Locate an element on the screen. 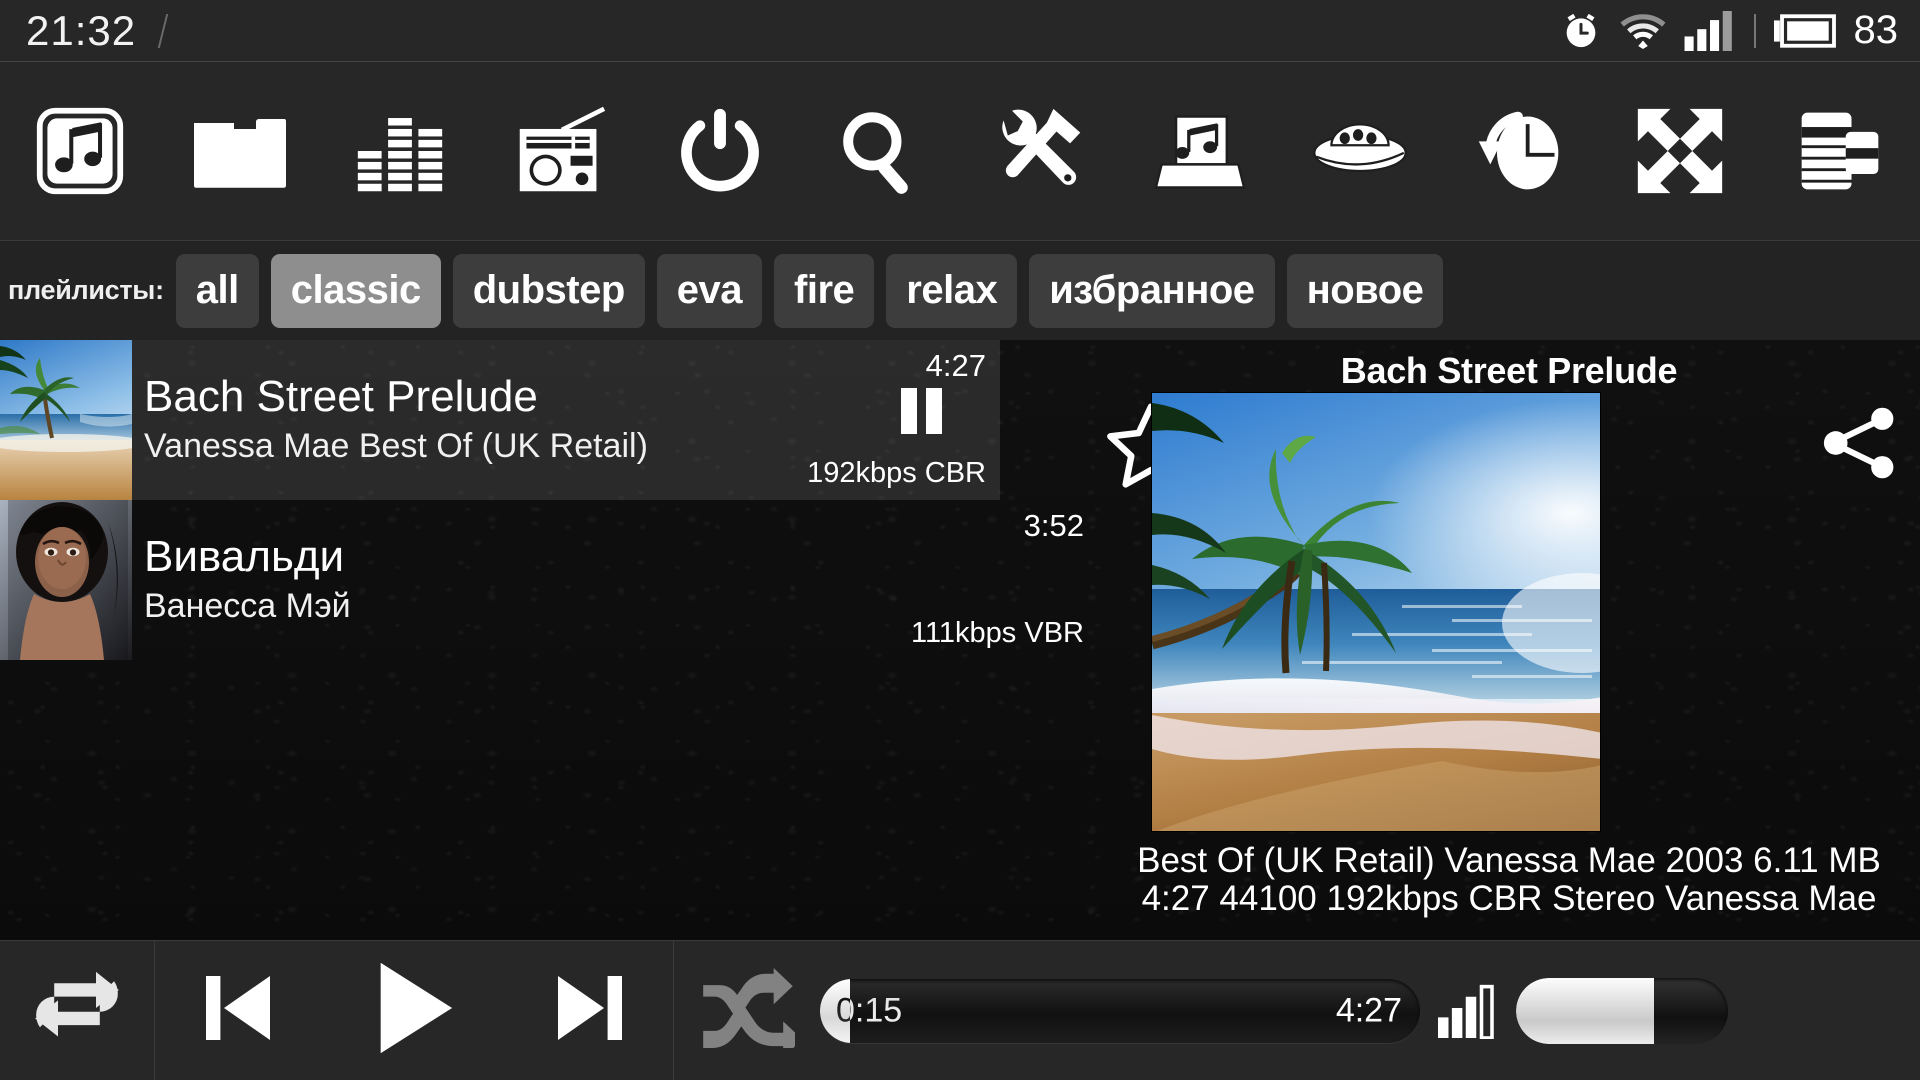 The height and width of the screenshot is (1080, 1920). search-button is located at coordinates (880, 151).